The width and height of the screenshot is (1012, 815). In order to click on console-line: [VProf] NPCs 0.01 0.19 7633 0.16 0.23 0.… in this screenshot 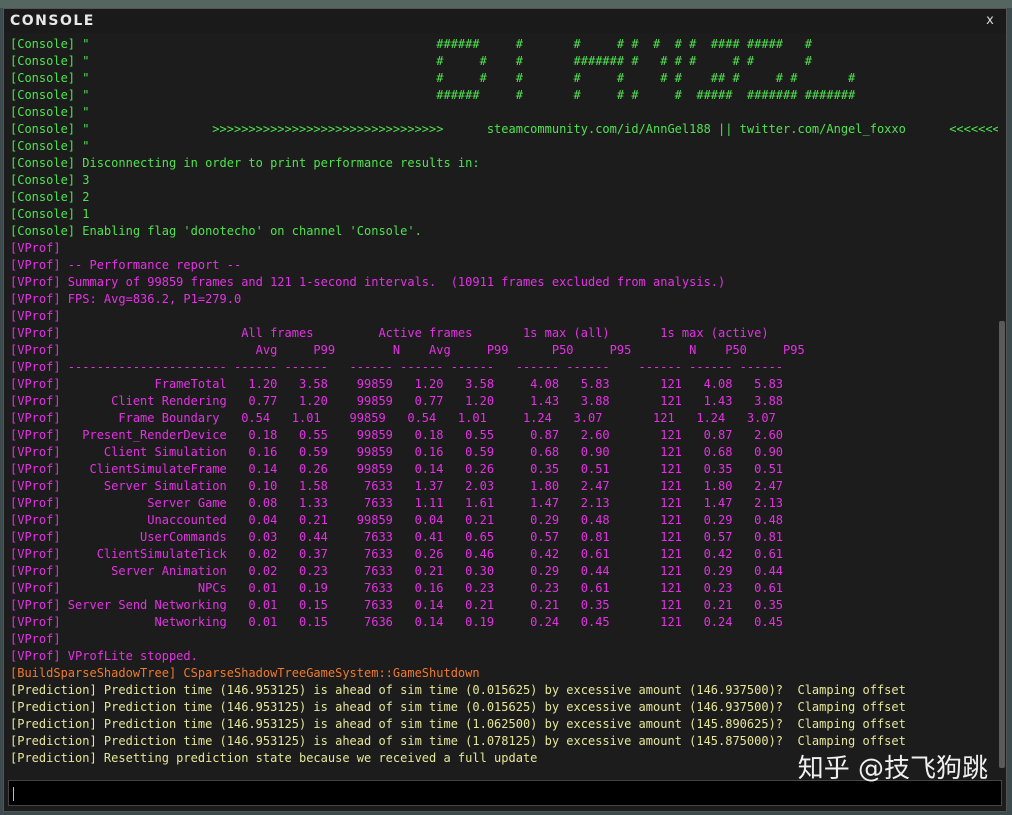, I will do `click(397, 588)`.